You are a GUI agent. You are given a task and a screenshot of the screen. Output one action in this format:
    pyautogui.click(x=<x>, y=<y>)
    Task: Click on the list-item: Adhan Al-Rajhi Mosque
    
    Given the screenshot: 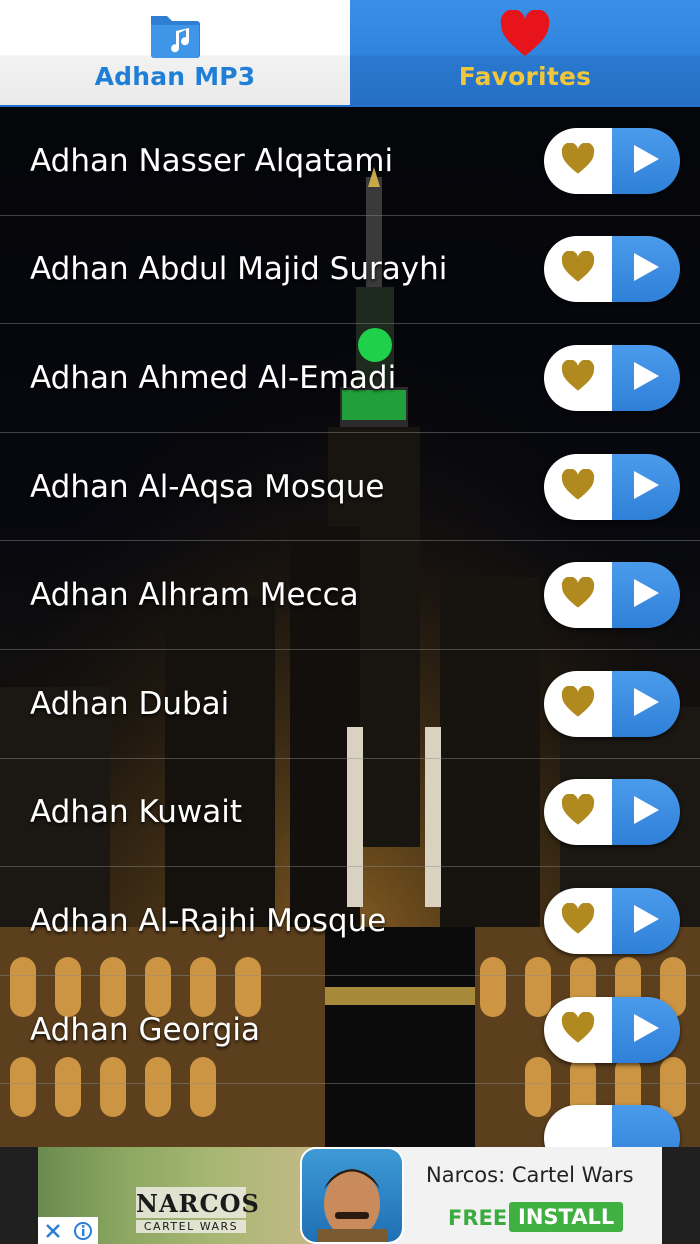 What is the action you would take?
    pyautogui.click(x=350, y=921)
    